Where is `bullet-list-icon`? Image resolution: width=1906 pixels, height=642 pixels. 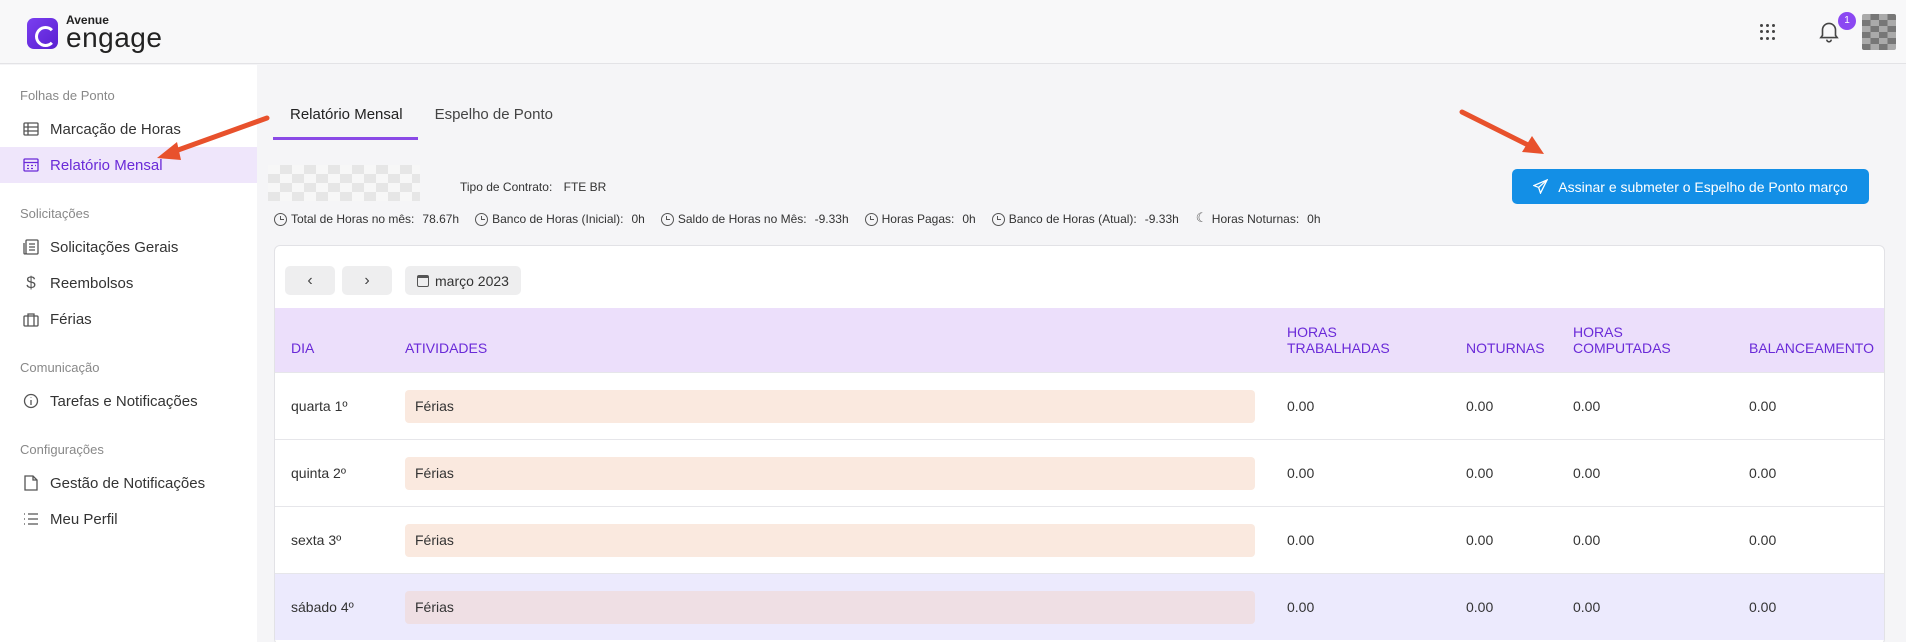
bullet-list-icon is located at coordinates (31, 519).